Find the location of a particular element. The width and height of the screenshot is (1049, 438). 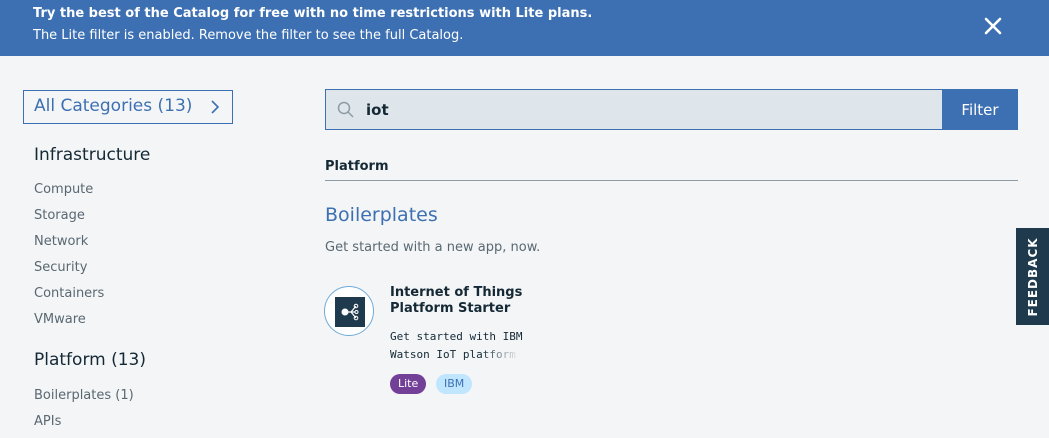

sidebar-item-storage: Storage is located at coordinates (59, 215).